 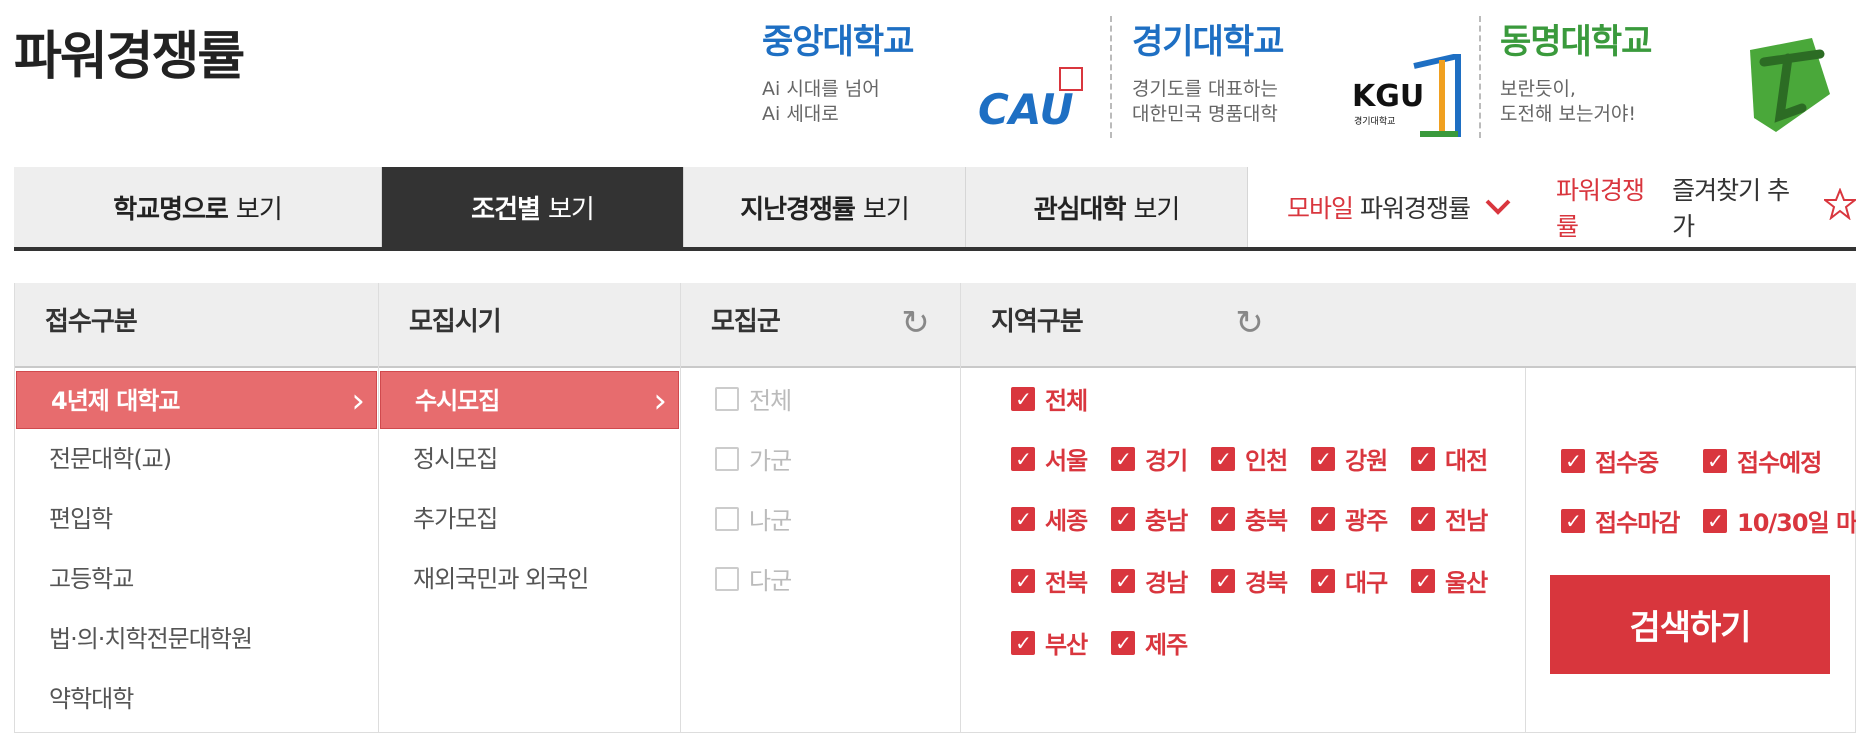 I want to click on tab-by-school-bold: 학교명으로, so click(x=171, y=209).